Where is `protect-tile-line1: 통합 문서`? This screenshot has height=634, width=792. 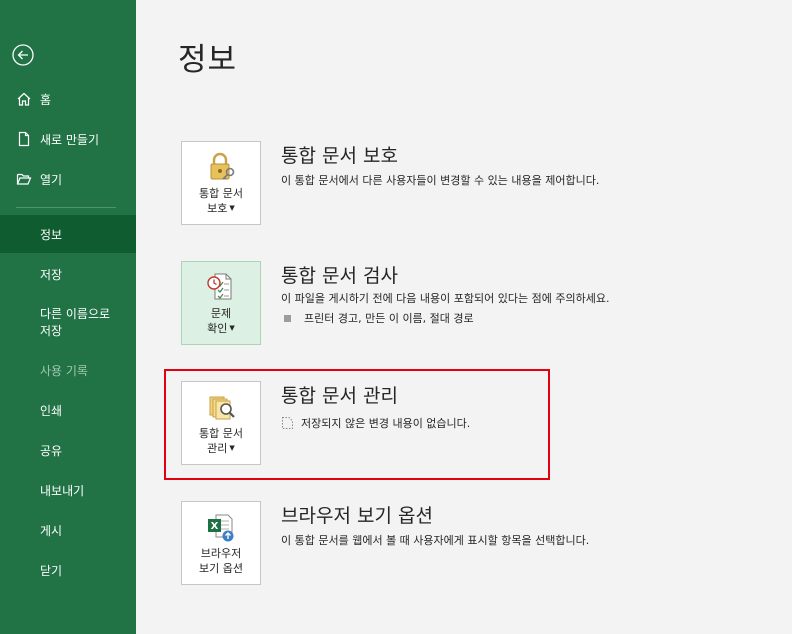 protect-tile-line1: 통합 문서 is located at coordinates (221, 193).